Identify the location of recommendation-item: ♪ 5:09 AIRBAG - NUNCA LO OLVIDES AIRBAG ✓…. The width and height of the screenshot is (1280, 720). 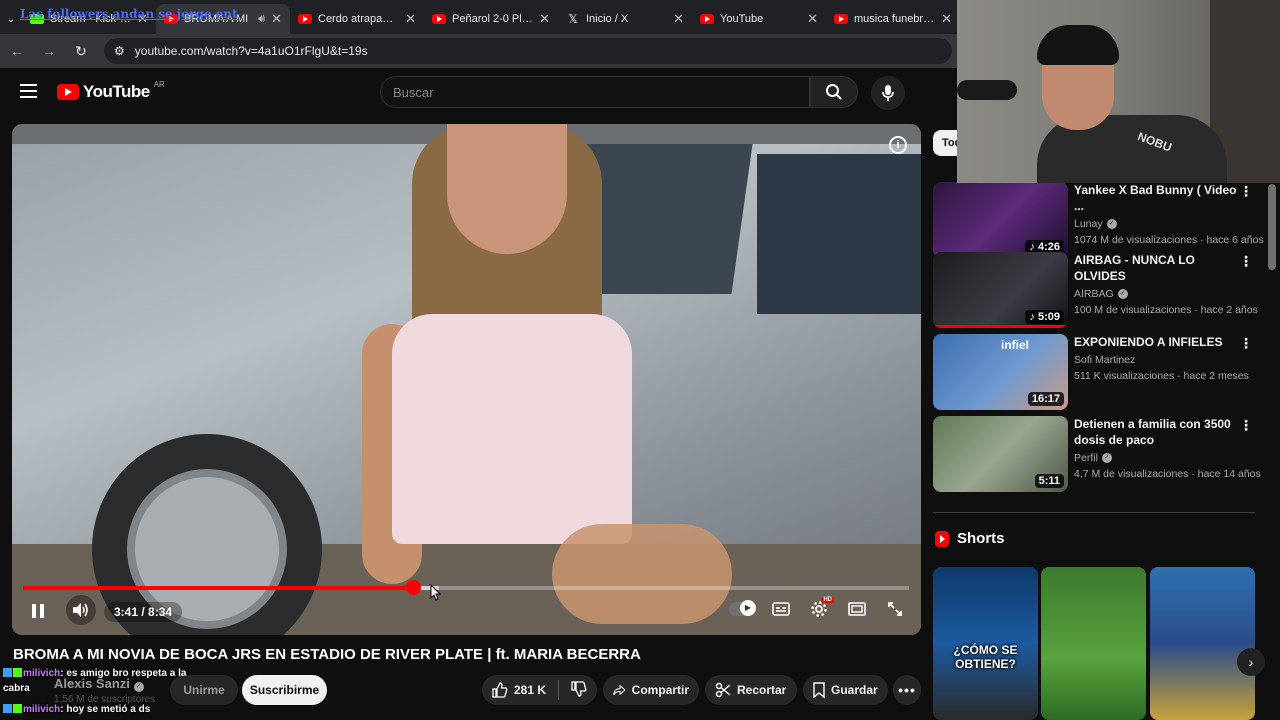
(1098, 291).